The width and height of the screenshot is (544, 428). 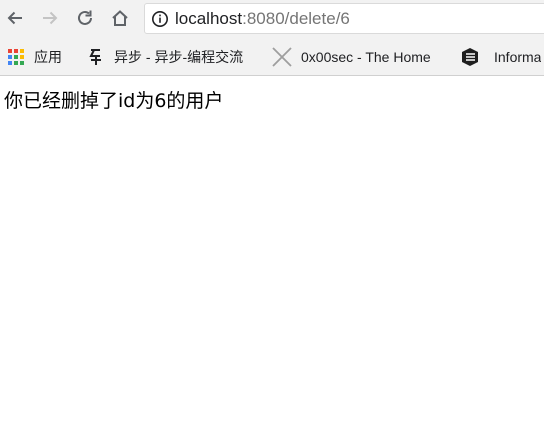 I want to click on reload-button, so click(x=85, y=18).